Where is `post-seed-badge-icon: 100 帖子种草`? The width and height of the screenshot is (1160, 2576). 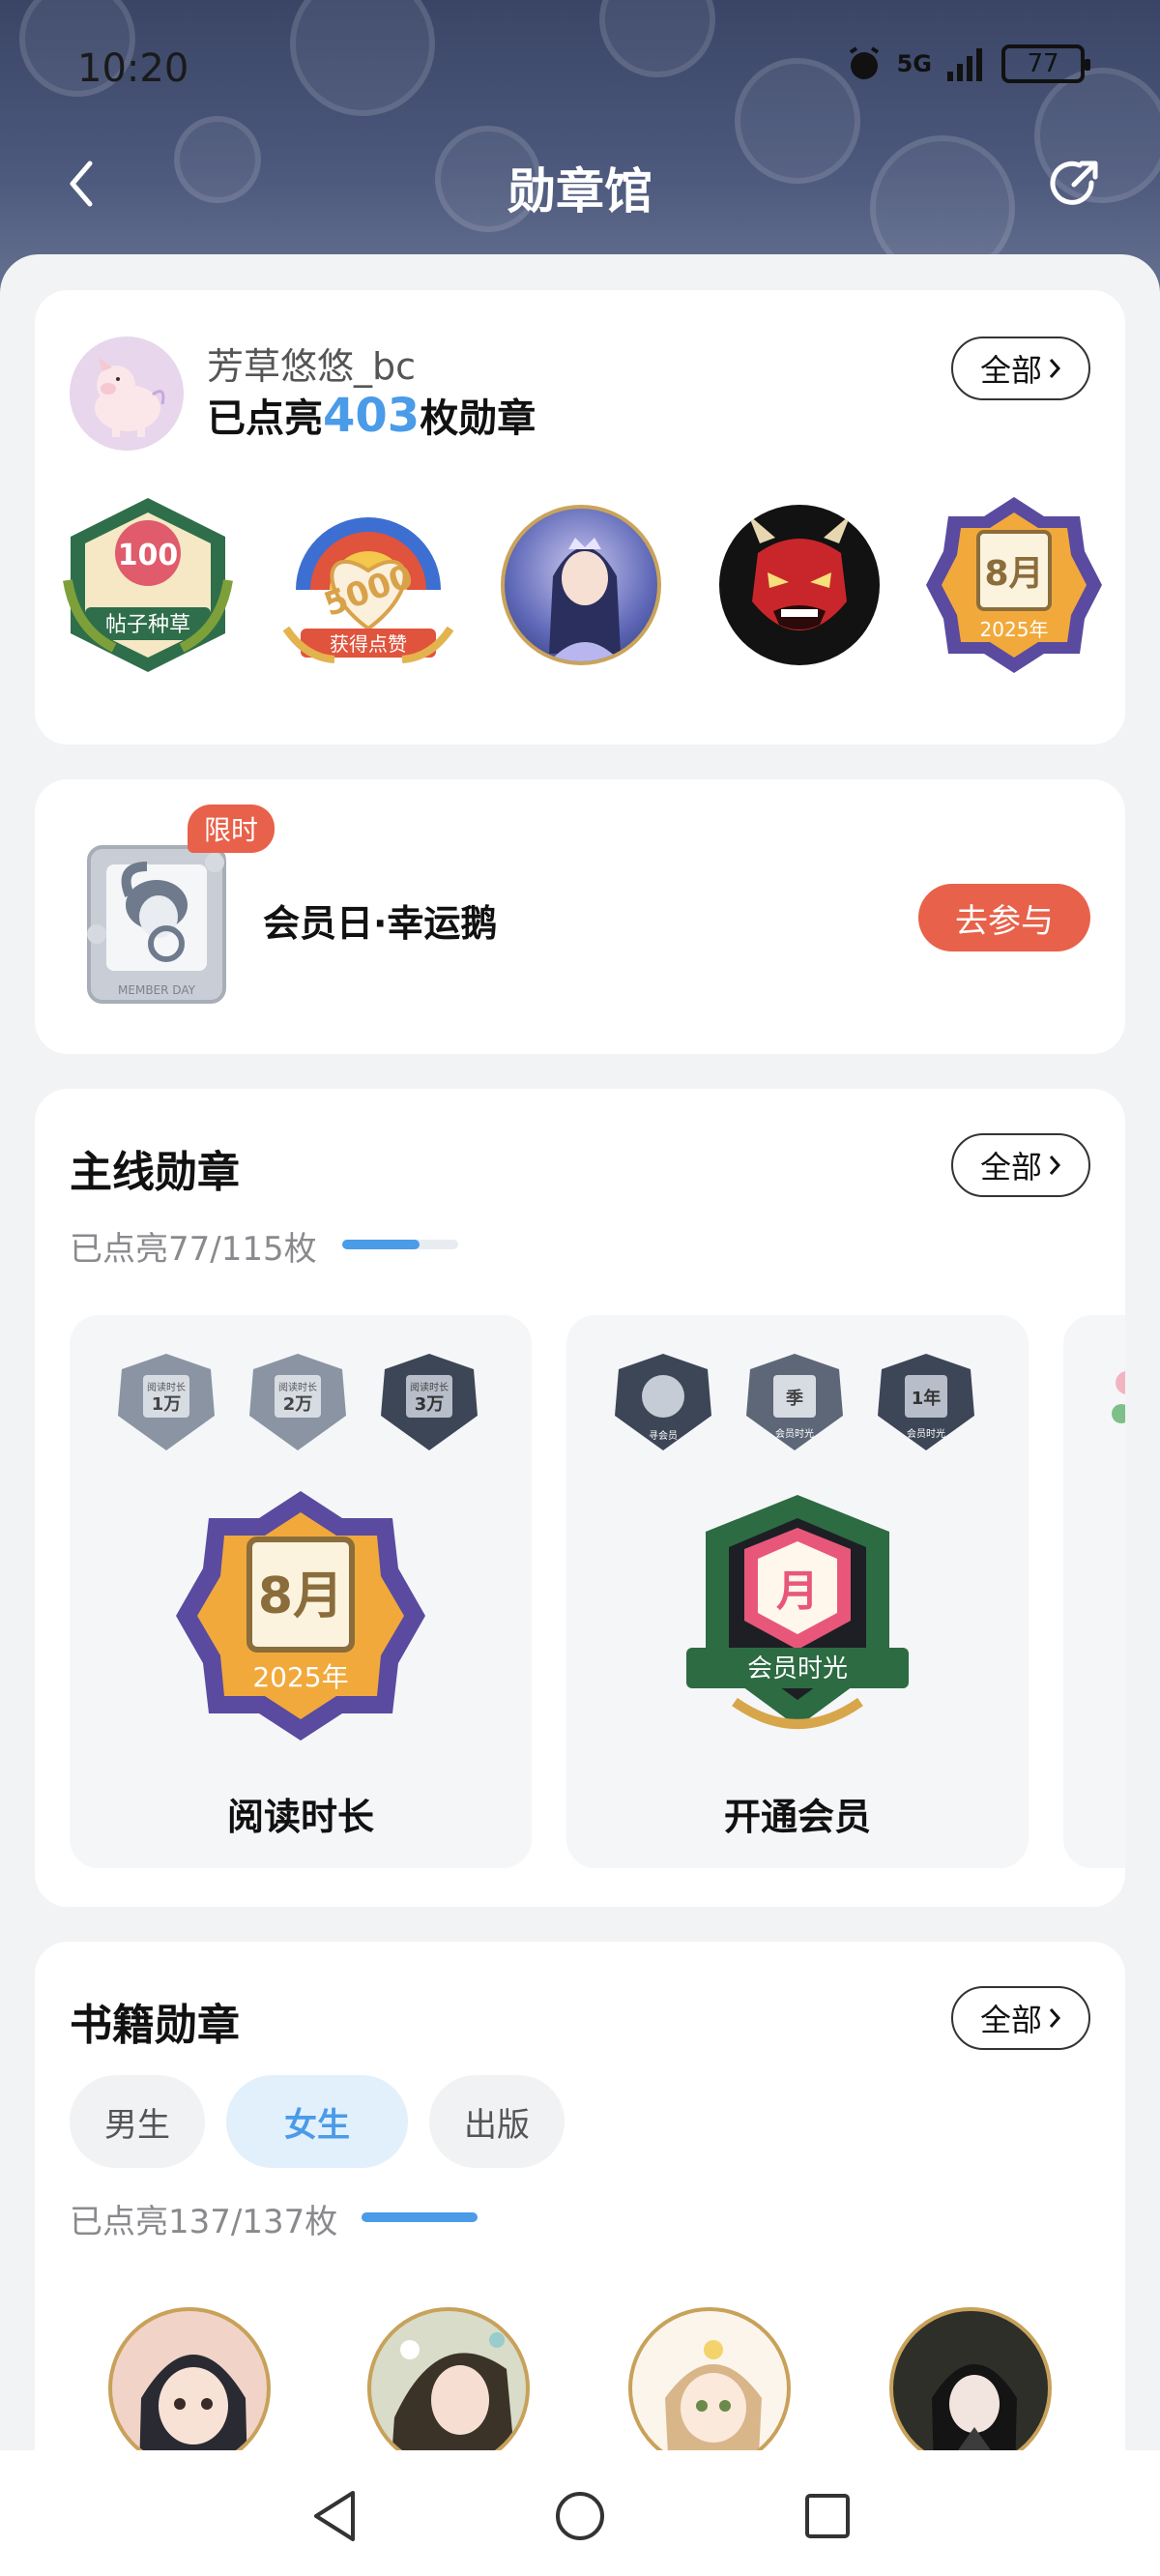 post-seed-badge-icon: 100 帖子种草 is located at coordinates (148, 585).